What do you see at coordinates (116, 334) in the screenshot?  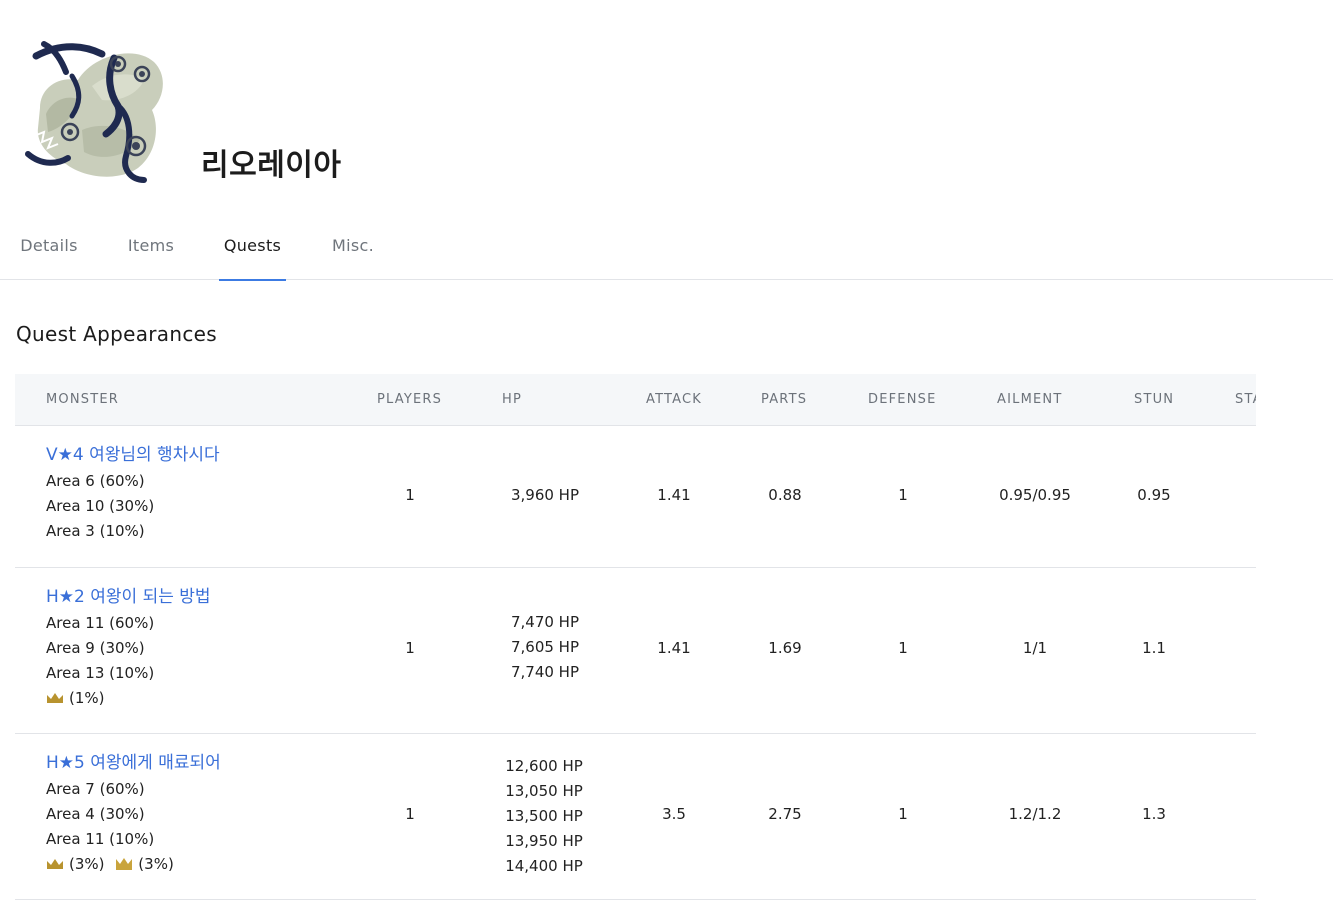 I see `section-title: Quest Appearances` at bounding box center [116, 334].